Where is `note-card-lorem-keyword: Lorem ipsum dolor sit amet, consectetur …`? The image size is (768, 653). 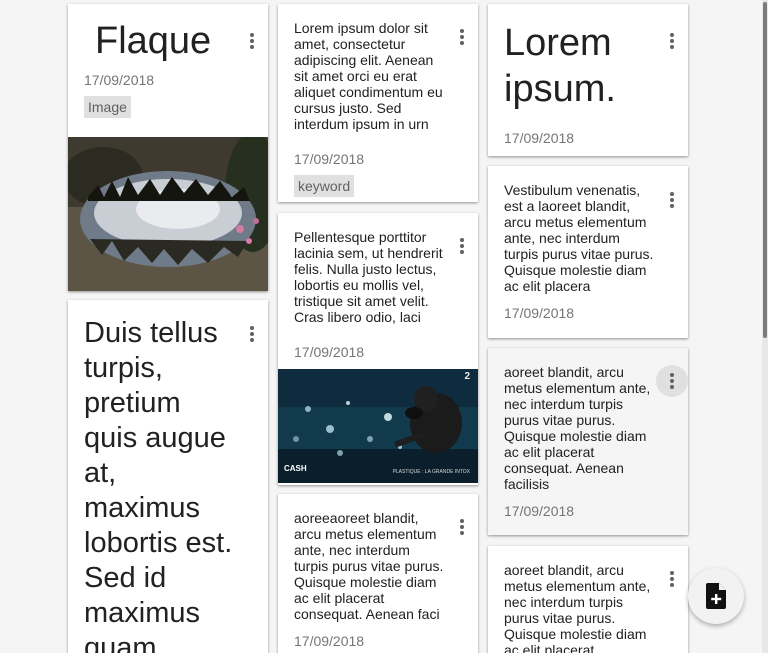
note-card-lorem-keyword: Lorem ipsum dolor sit amet, consectetur … is located at coordinates (378, 103).